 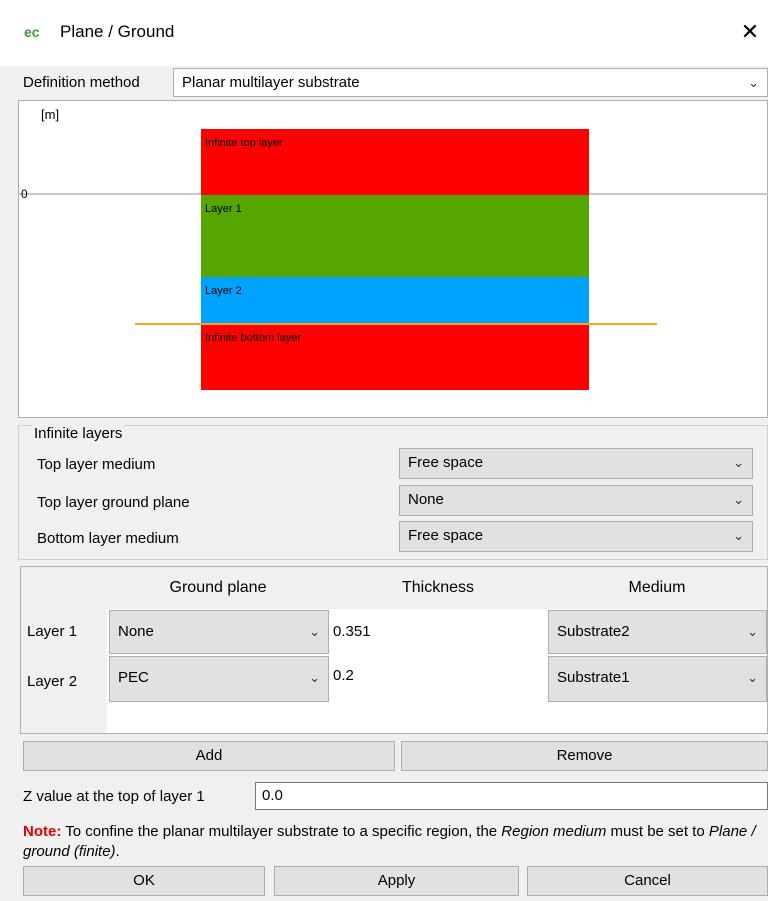 I want to click on remove-button: Remove, so click(x=584, y=756).